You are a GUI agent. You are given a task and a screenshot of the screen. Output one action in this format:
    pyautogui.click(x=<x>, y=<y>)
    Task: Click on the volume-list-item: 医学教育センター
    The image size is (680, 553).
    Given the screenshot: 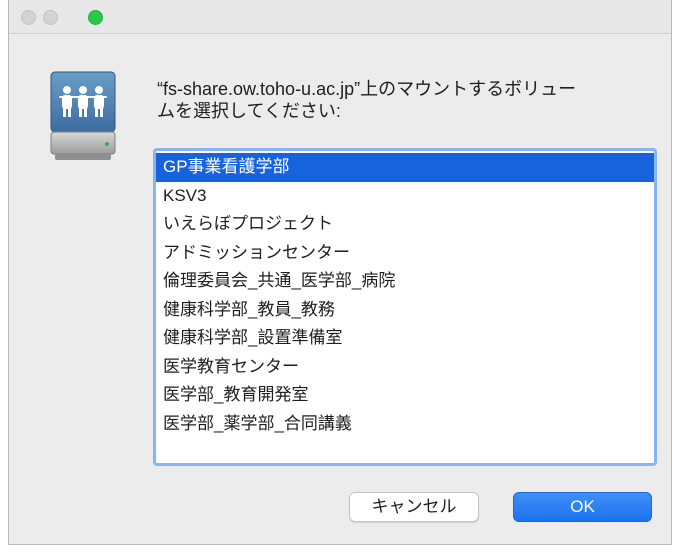 What is the action you would take?
    pyautogui.click(x=405, y=367)
    